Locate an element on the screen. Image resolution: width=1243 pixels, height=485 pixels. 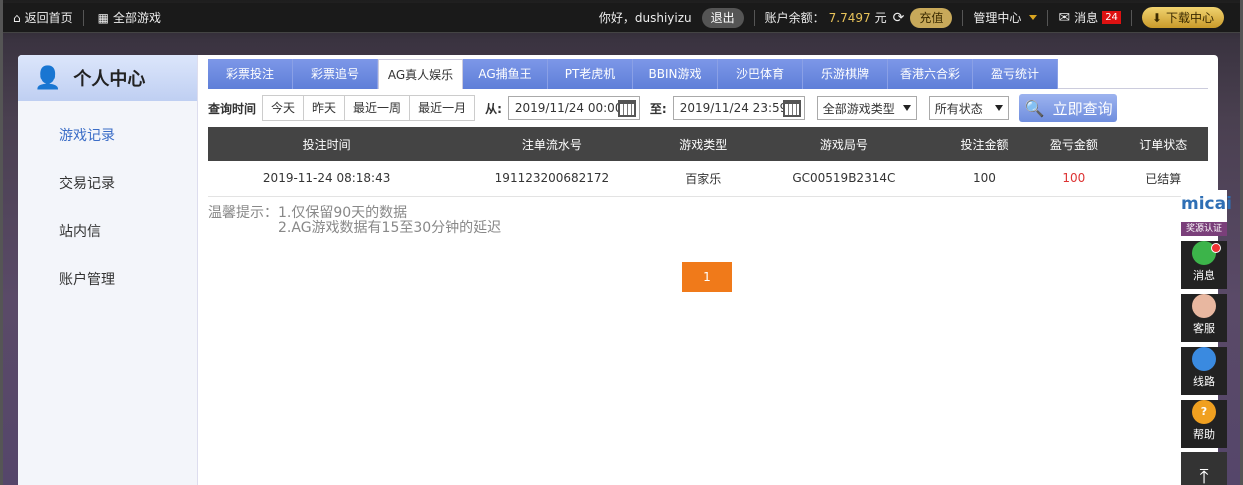
float-label: 客服 is located at coordinates (1204, 328).